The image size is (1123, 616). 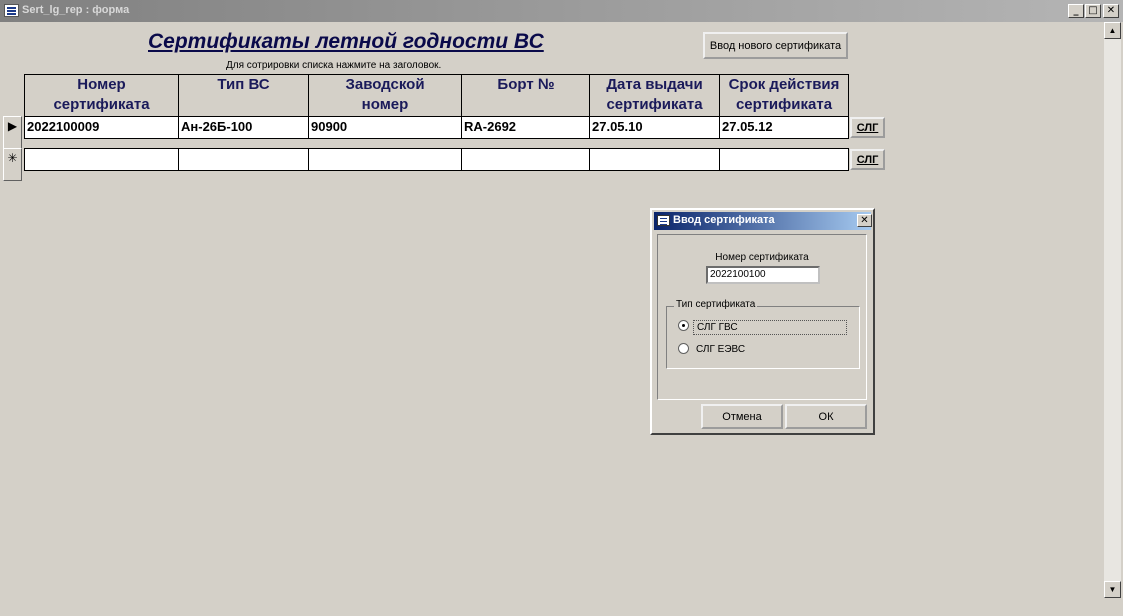 I want to click on radio-label-slg-gvs: СЛГ ГВС, so click(x=770, y=327).